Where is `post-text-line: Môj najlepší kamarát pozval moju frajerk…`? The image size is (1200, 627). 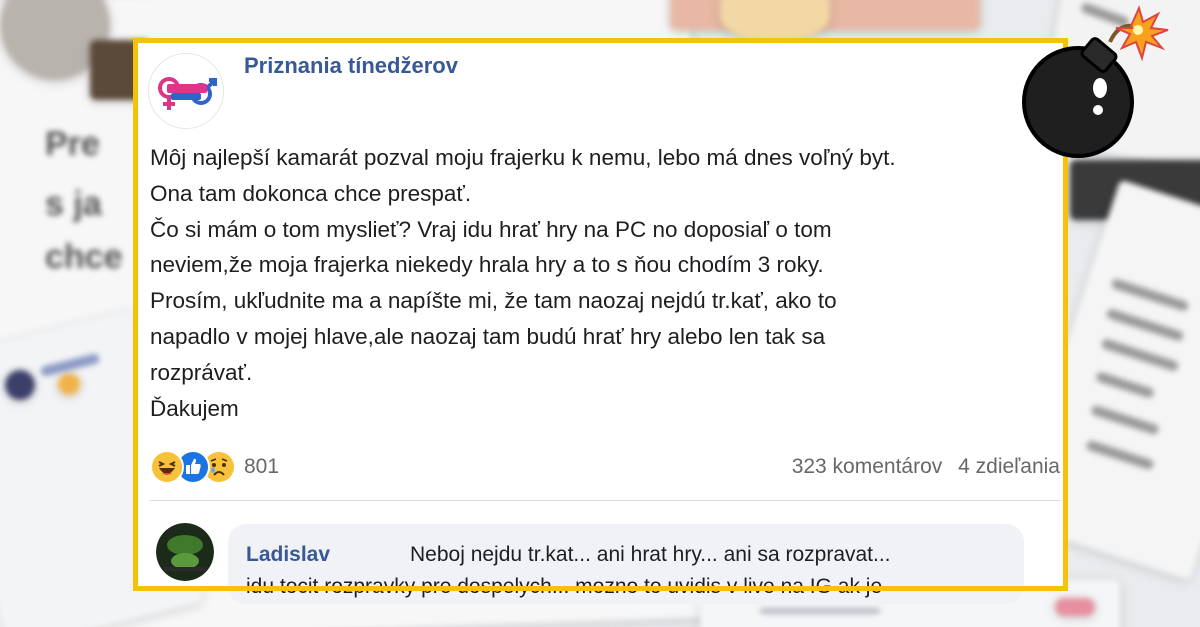 post-text-line: Môj najlepší kamarát pozval moju frajerk… is located at coordinates (523, 157).